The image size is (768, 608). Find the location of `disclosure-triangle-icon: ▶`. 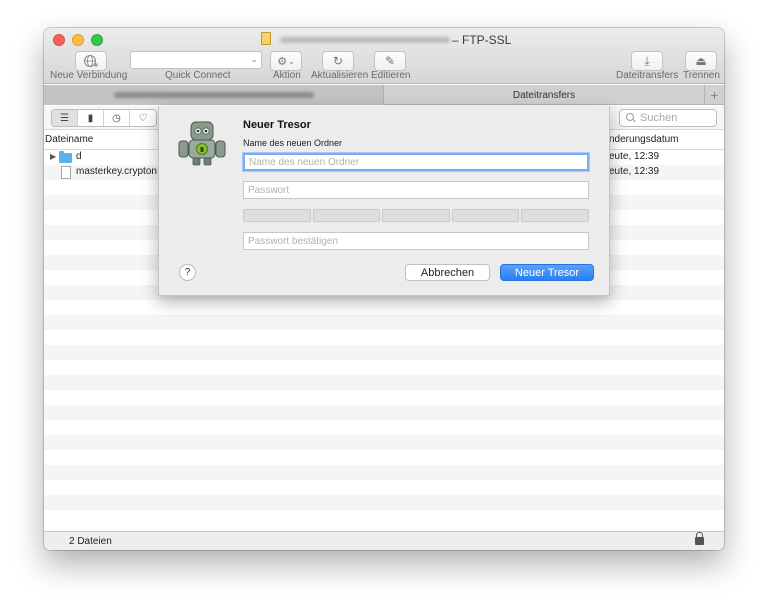

disclosure-triangle-icon: ▶ is located at coordinates (53, 156).